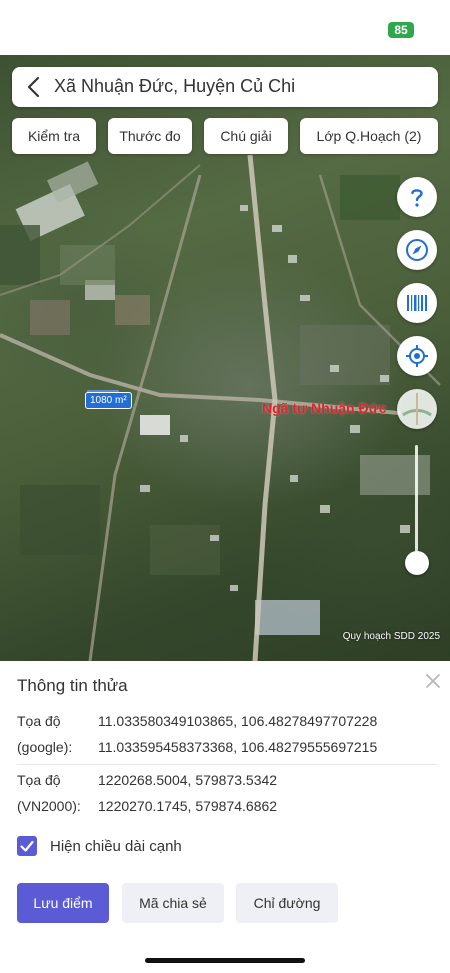 The width and height of the screenshot is (450, 973). Describe the element at coordinates (63, 903) in the screenshot. I see `save-point-button: Lưu điểm` at that location.